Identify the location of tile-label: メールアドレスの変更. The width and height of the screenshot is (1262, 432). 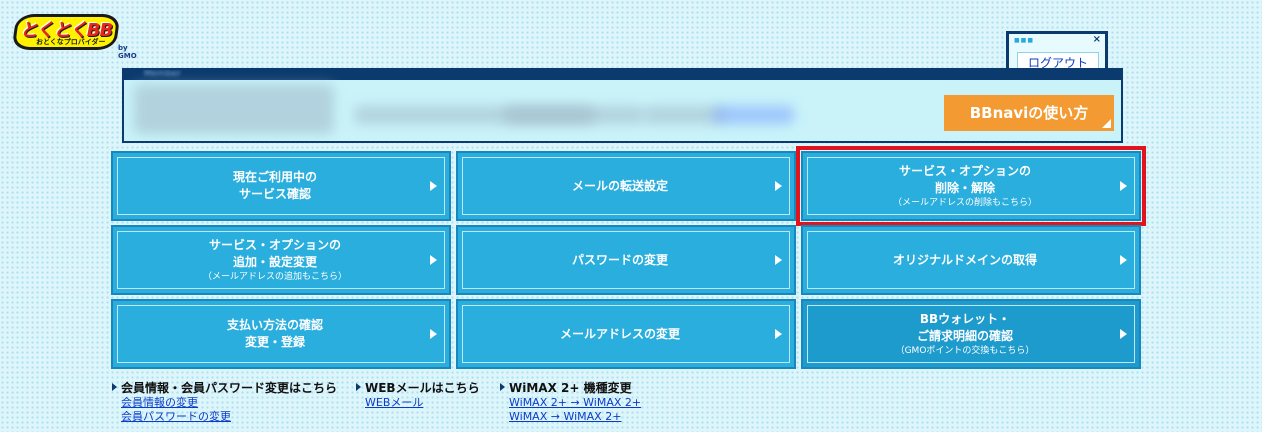
(619, 333).